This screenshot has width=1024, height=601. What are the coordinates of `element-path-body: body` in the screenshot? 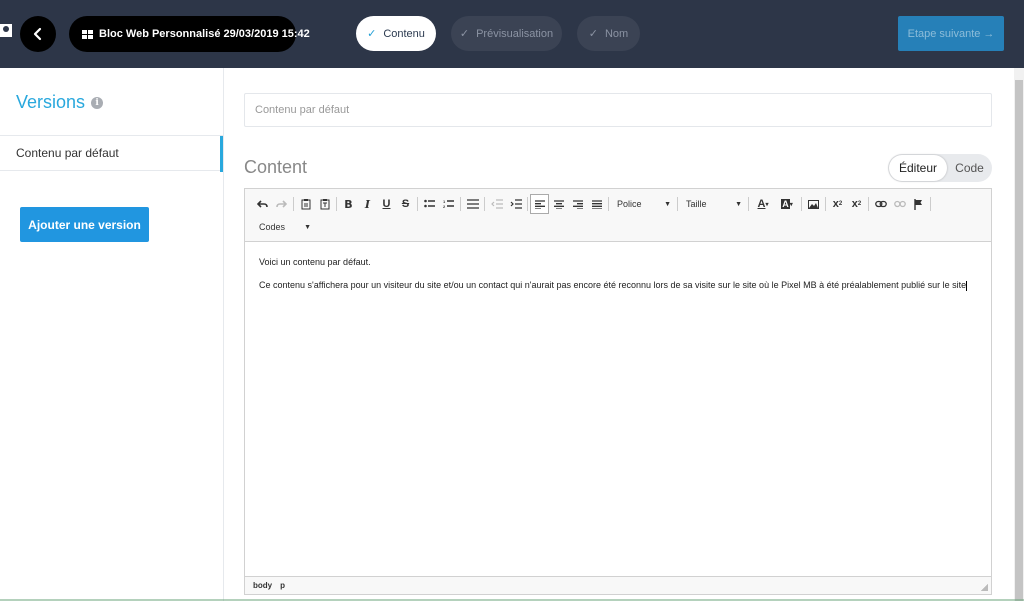 It's located at (262, 585).